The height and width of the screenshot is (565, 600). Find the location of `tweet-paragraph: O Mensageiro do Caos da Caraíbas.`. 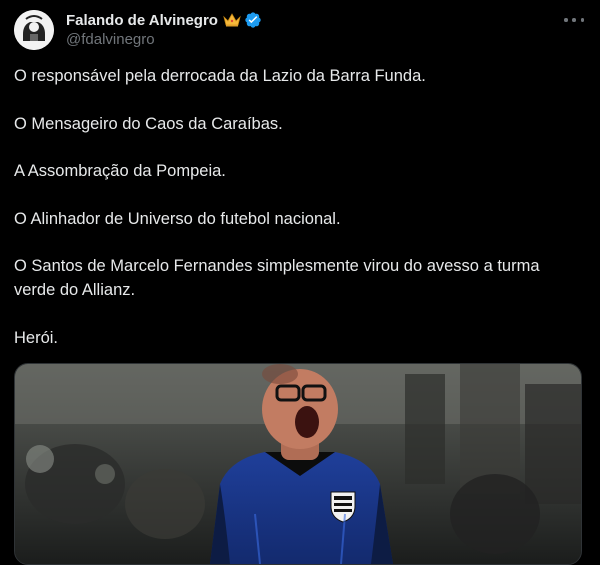

tweet-paragraph: O Mensageiro do Caos da Caraíbas. is located at coordinates (148, 123).